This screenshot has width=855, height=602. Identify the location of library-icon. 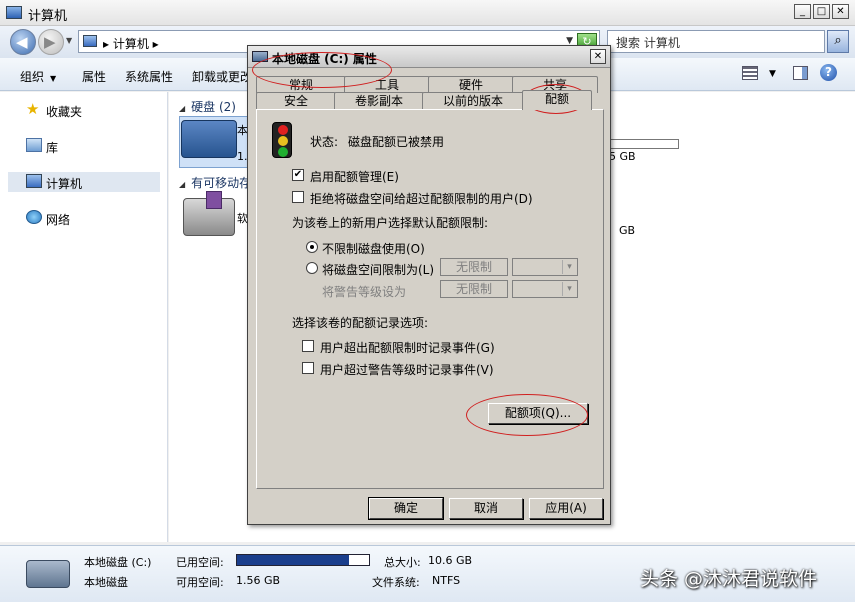
(34, 145).